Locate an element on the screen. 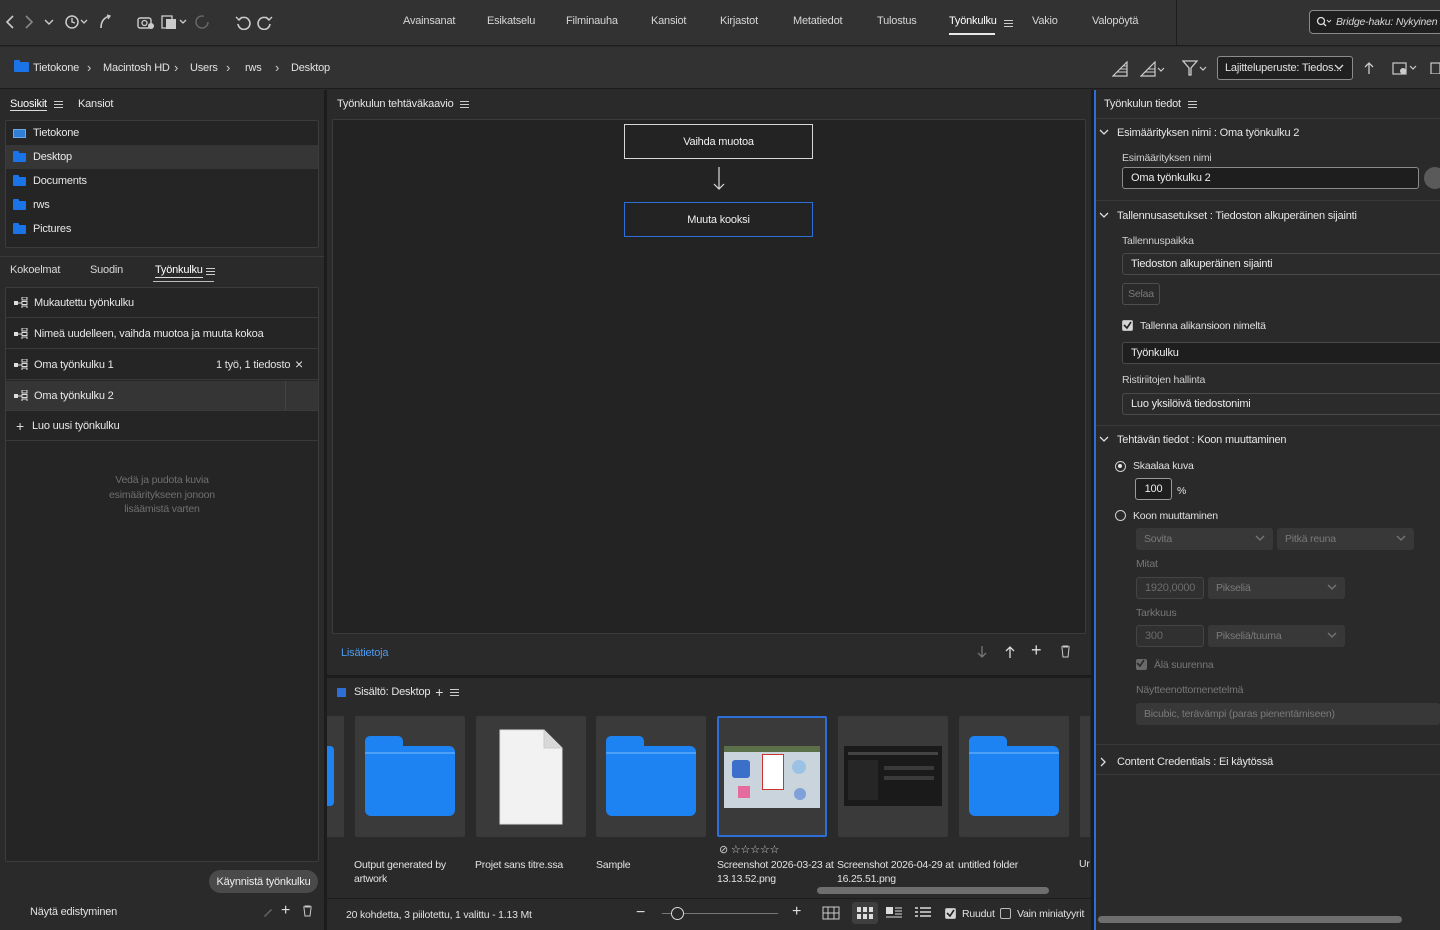  workflow-item-2: Oma työnkulku 2 is located at coordinates (162, 396).